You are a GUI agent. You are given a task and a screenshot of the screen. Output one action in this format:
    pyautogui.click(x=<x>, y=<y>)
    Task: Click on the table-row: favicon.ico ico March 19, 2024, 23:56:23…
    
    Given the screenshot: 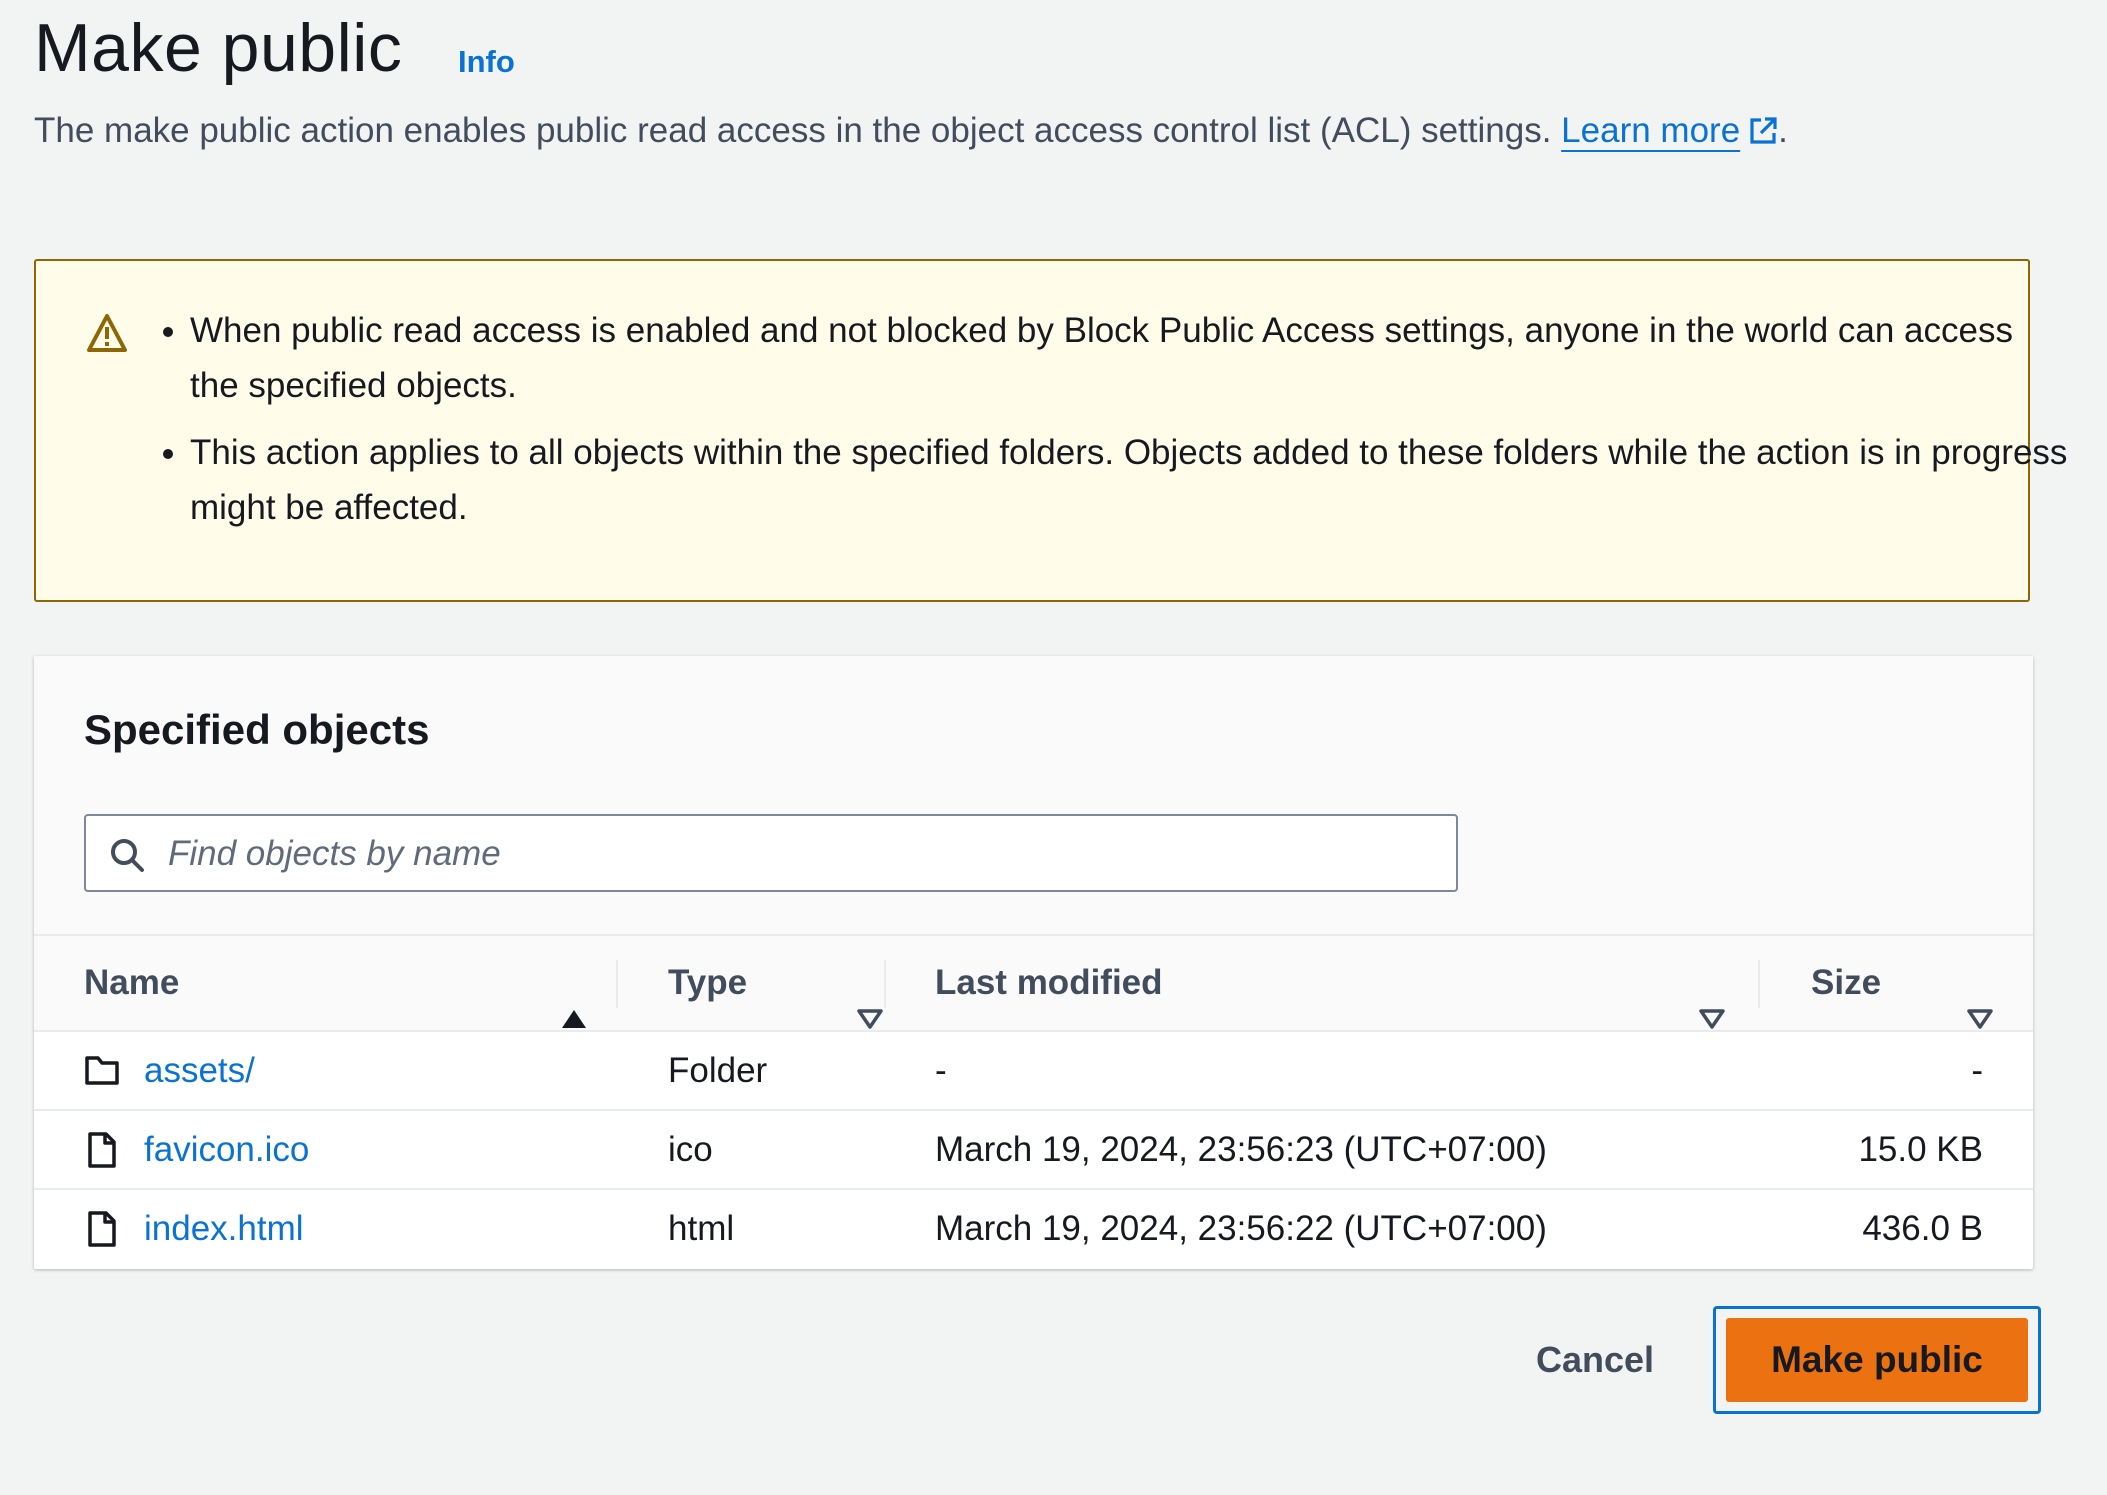 What is the action you would take?
    pyautogui.click(x=1033, y=1150)
    